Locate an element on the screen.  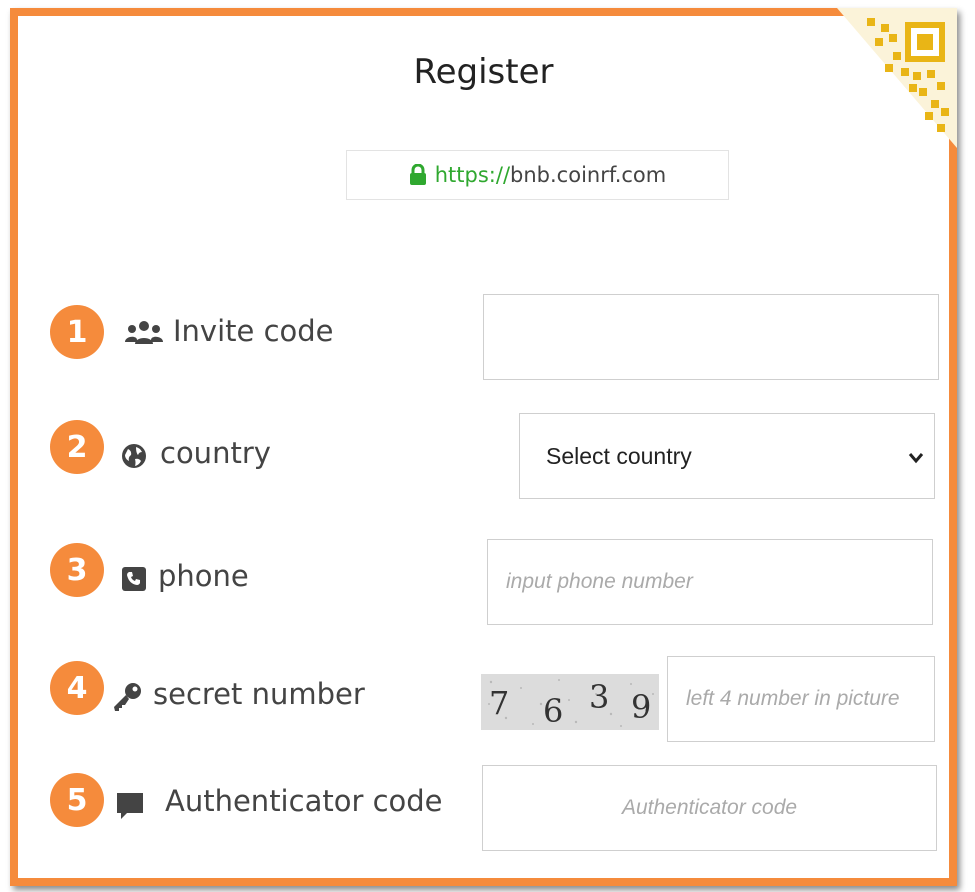
step-badge-1: 1 is located at coordinates (77, 332).